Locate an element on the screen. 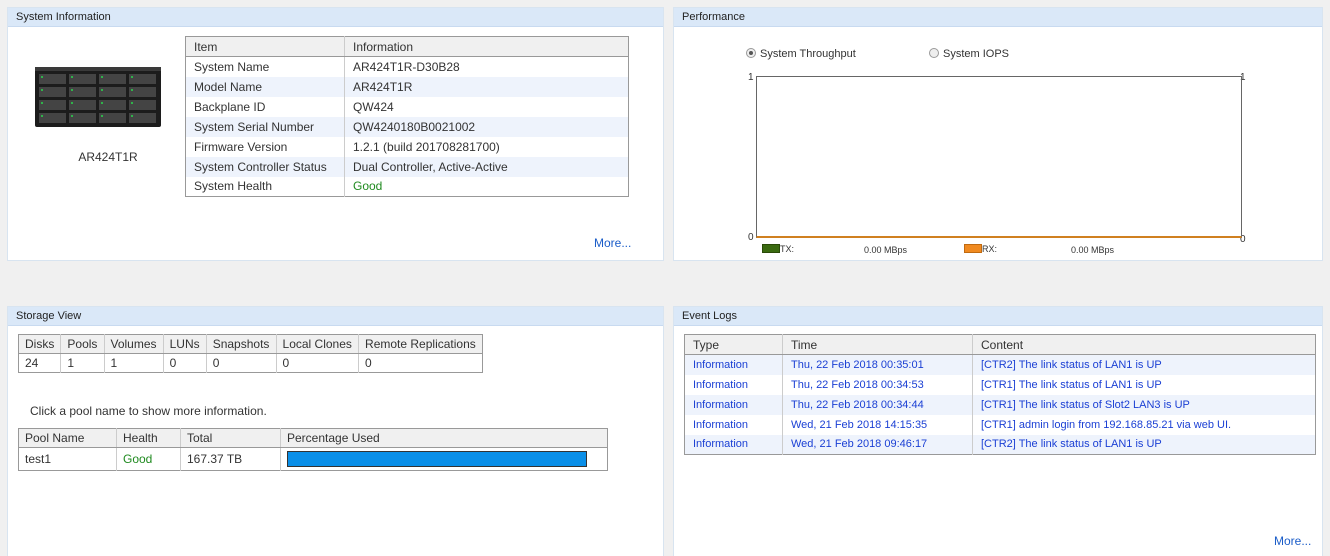  row-item: Firmware Version is located at coordinates (241, 146).